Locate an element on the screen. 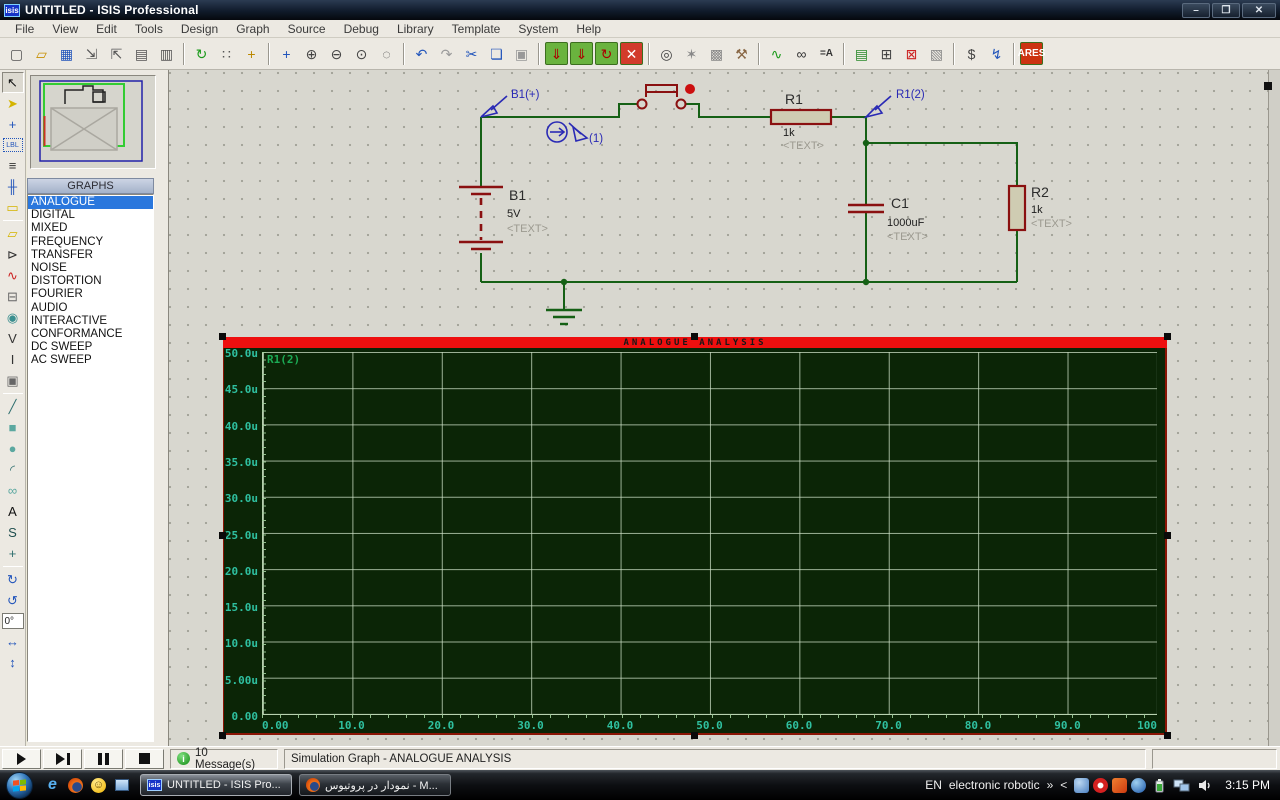 The image size is (1280, 800). show-desktop-icon is located at coordinates (121, 785).